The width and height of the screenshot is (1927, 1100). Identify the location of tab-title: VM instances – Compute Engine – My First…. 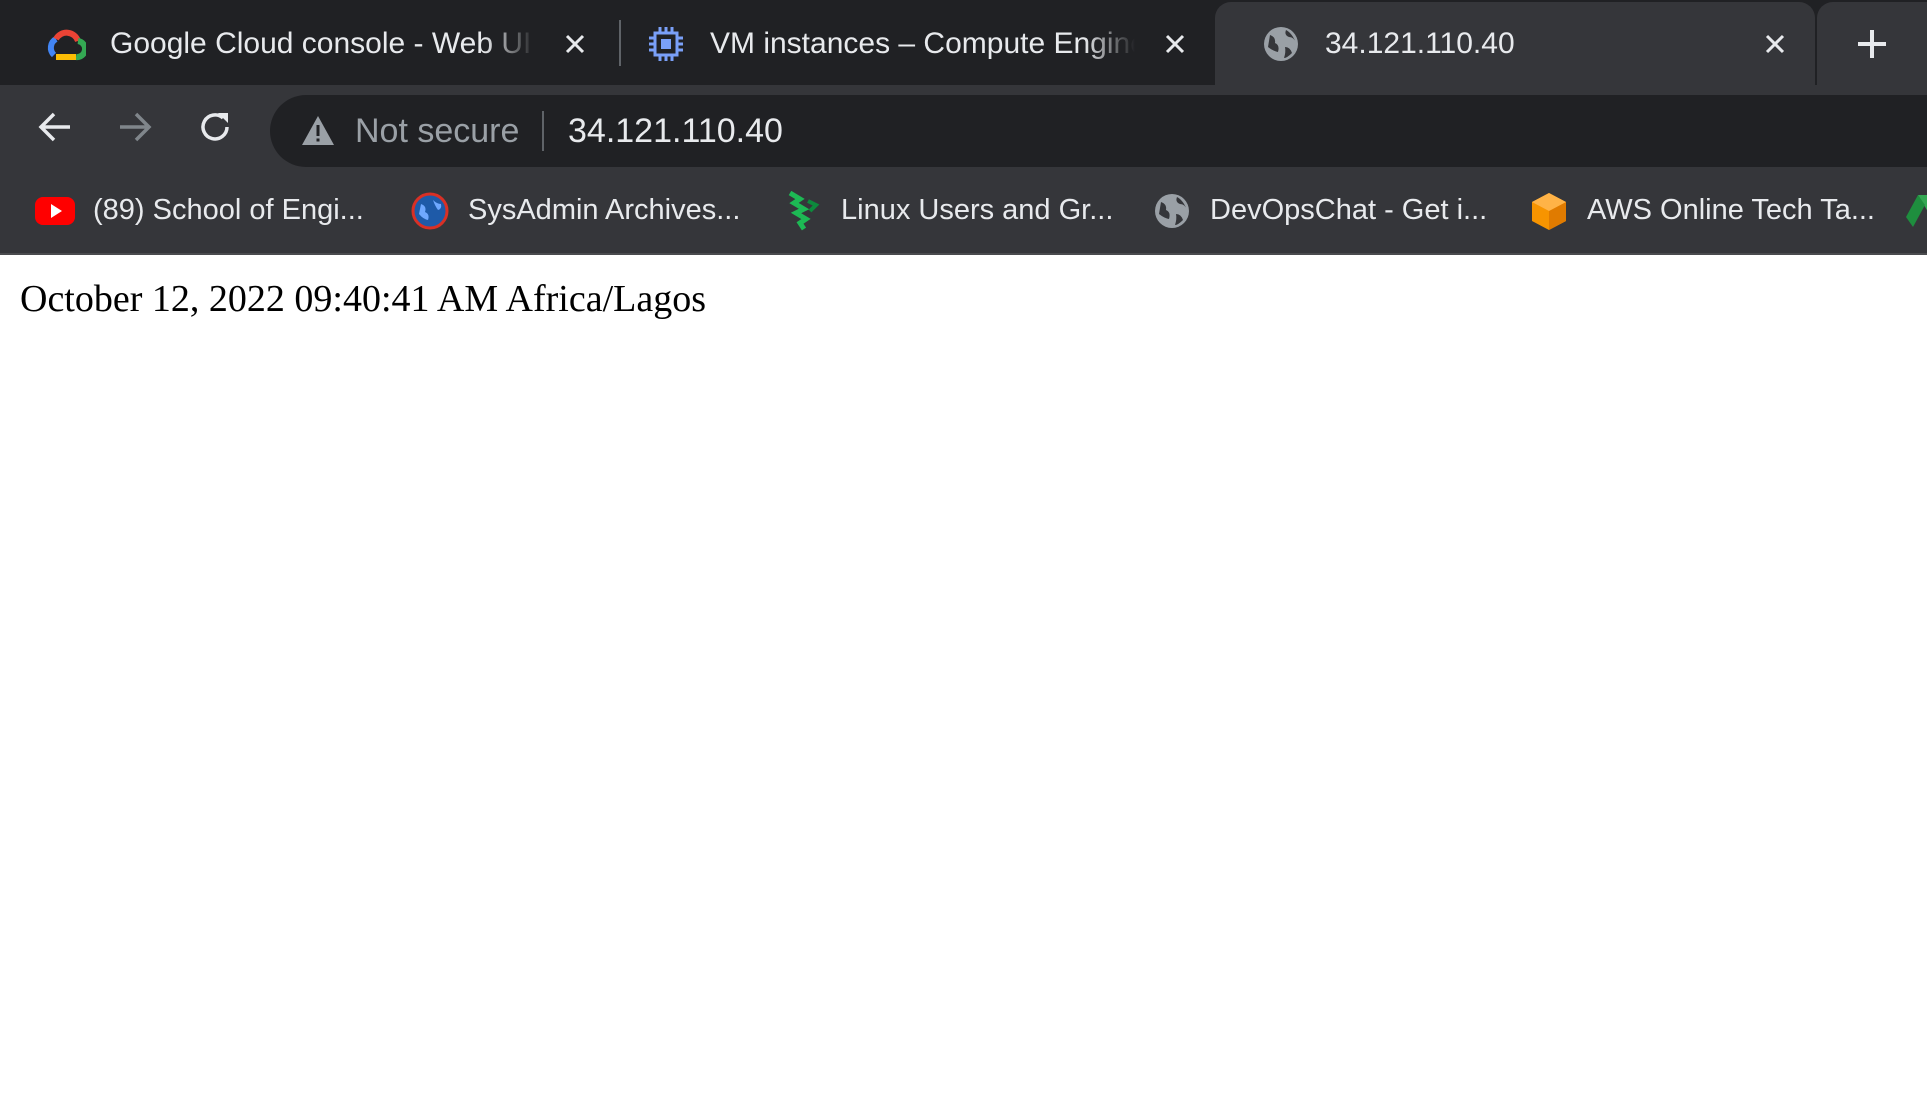
(922, 43).